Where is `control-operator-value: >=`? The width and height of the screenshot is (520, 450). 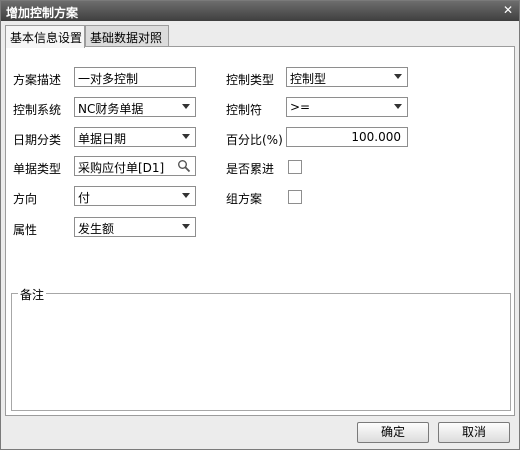
control-operator-value: >= is located at coordinates (300, 107).